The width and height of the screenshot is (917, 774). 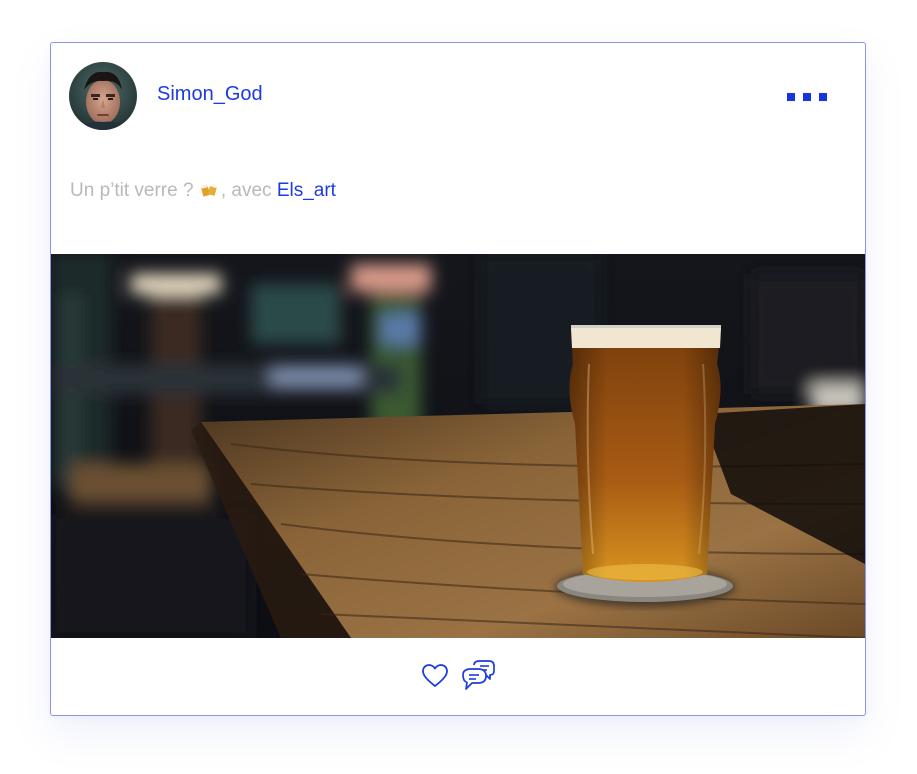 What do you see at coordinates (208, 190) in the screenshot?
I see `beer-mugs-icon` at bounding box center [208, 190].